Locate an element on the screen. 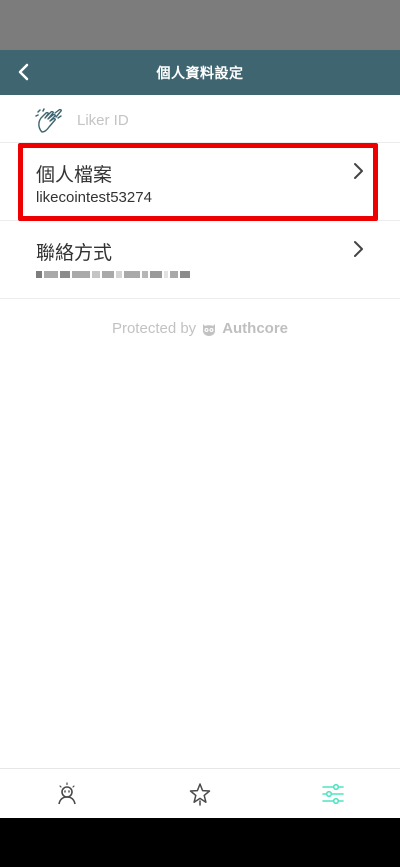  owl-icon is located at coordinates (209, 329).